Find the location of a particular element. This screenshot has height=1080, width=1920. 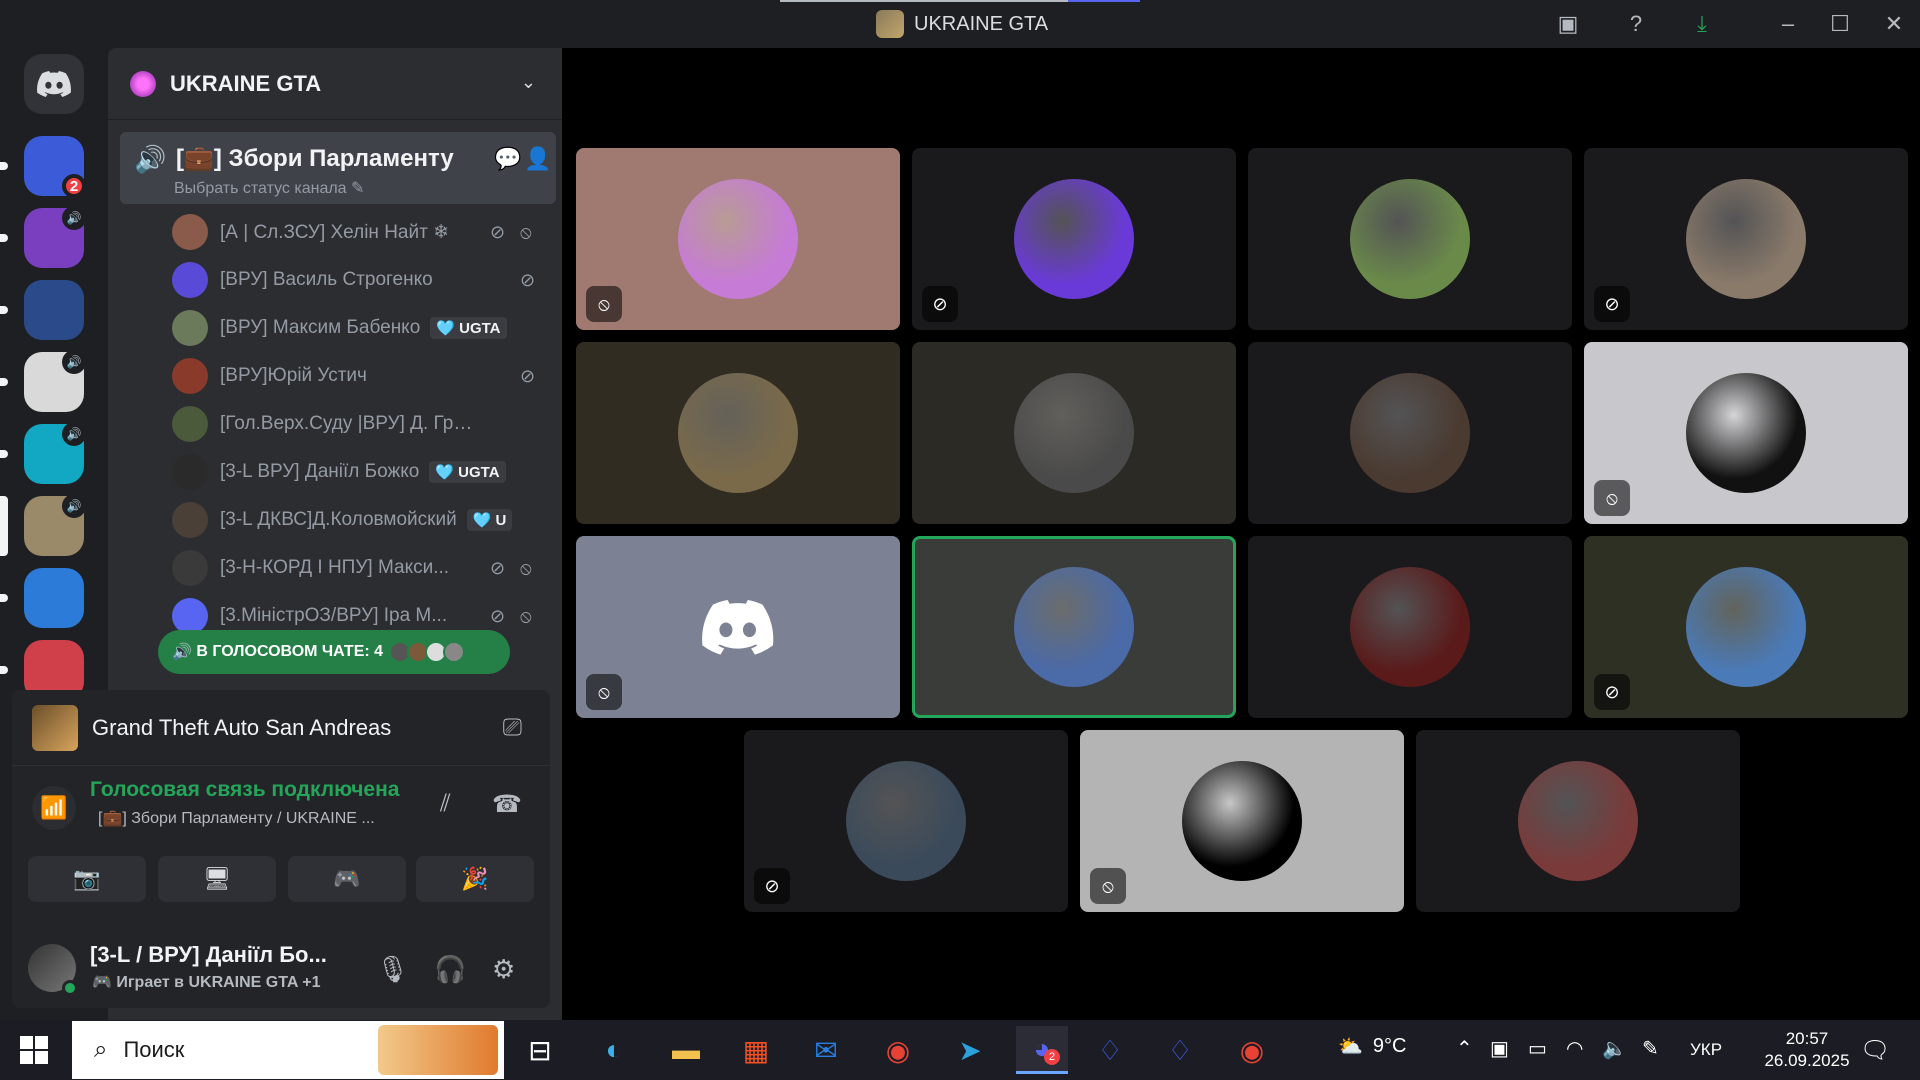

minimize-button: – is located at coordinates (1788, 24).